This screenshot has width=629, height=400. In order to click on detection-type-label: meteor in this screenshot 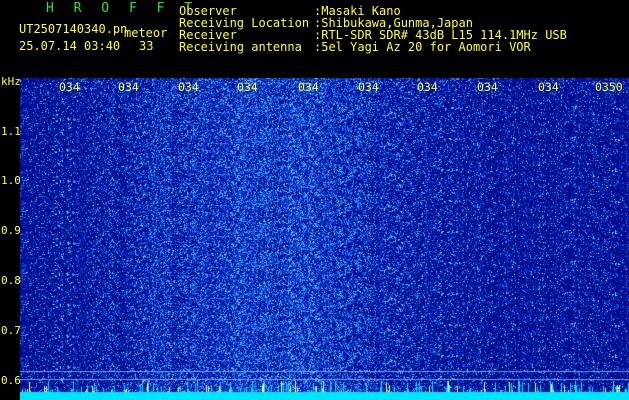, I will do `click(146, 33)`.